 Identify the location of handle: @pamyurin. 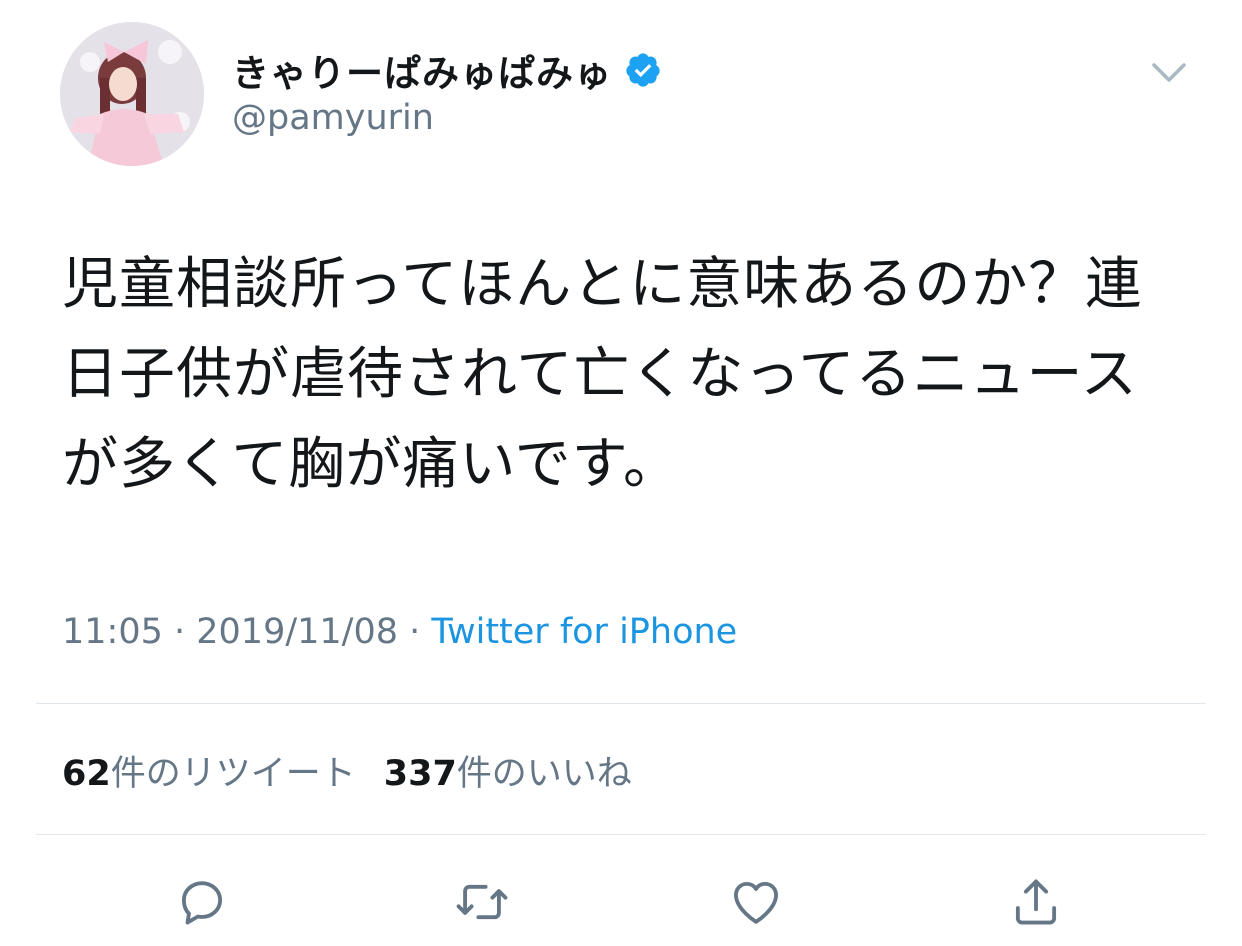
(333, 118).